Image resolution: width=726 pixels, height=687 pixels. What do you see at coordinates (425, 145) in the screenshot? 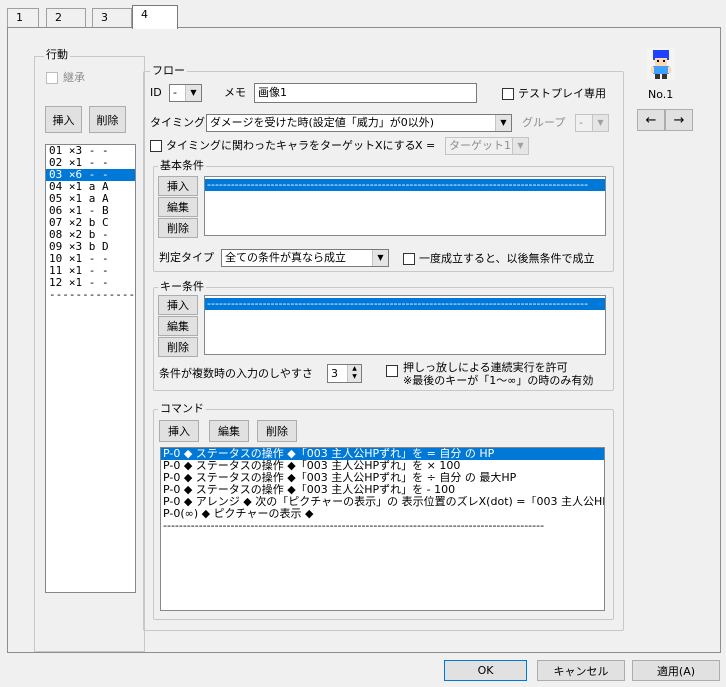
I see `x-equals-label: X =` at bounding box center [425, 145].